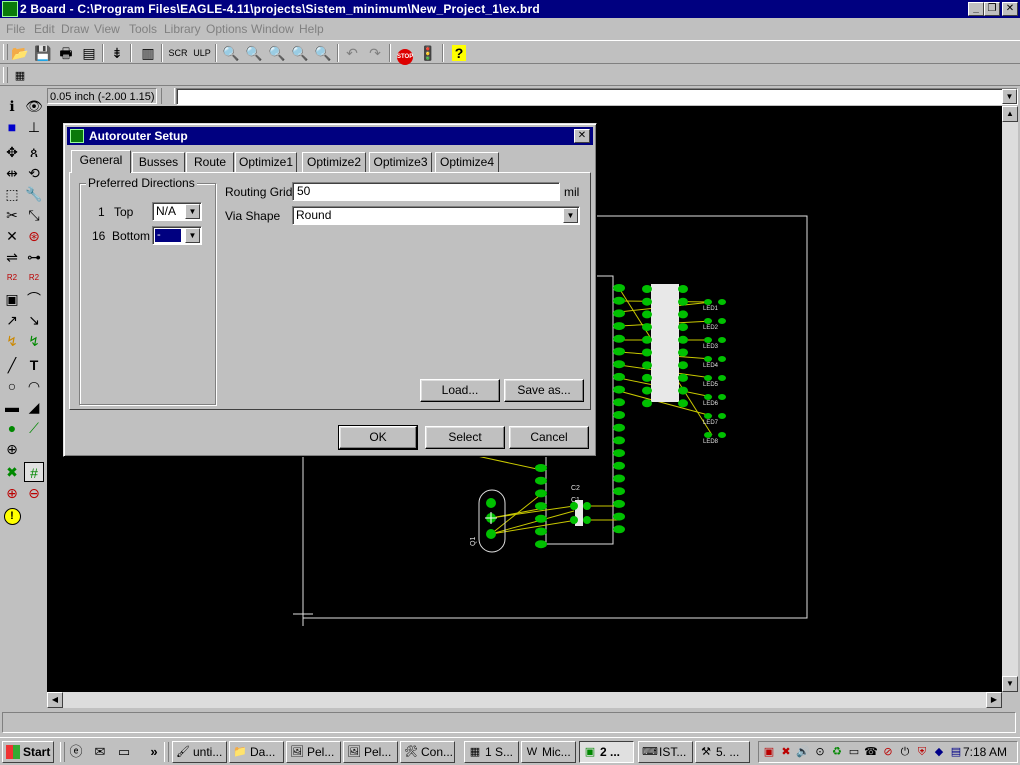 This screenshot has width=1020, height=765. Describe the element at coordinates (75, 29) in the screenshot. I see `menu-draw: Draw` at that location.